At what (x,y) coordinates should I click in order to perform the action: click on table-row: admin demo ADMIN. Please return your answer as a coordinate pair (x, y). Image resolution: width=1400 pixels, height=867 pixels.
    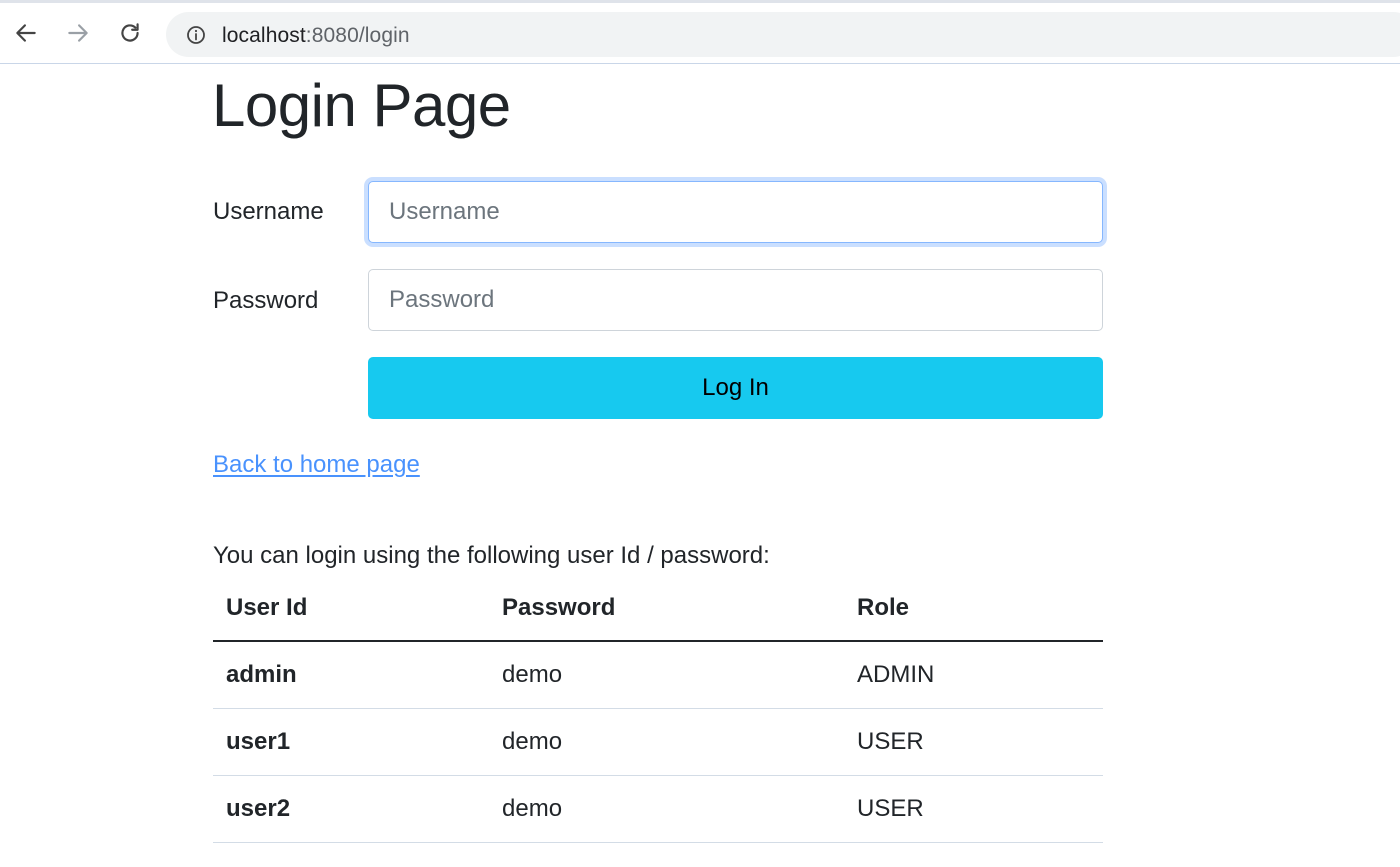
    Looking at the image, I should click on (658, 675).